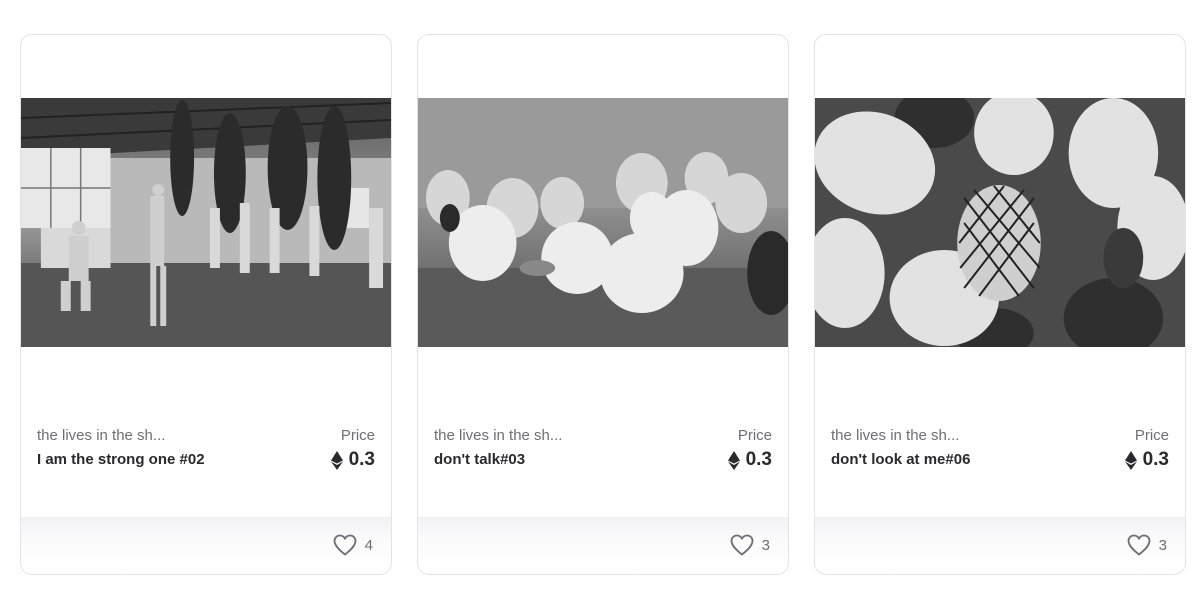 The image size is (1200, 595). I want to click on like-count-value: 4, so click(368, 545).